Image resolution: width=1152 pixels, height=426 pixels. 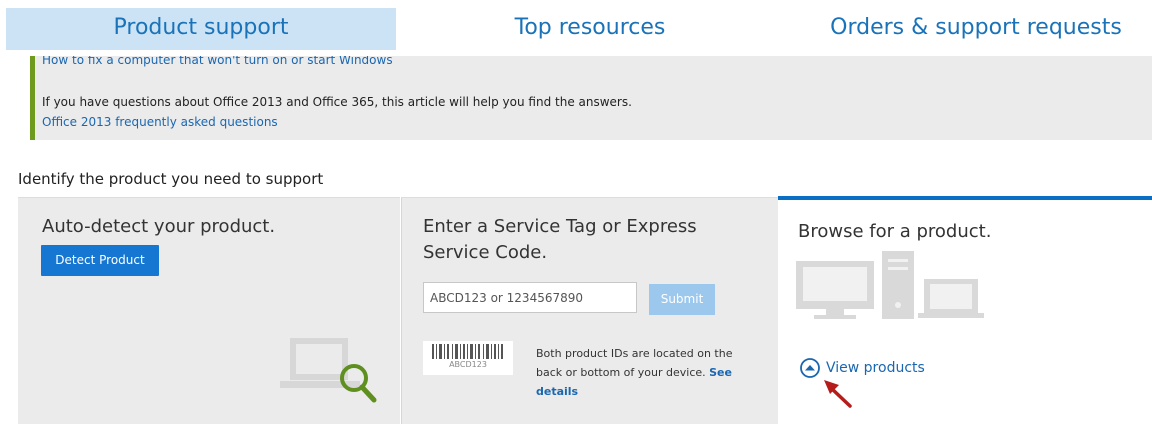 I want to click on submit-button: Submit, so click(x=682, y=299).